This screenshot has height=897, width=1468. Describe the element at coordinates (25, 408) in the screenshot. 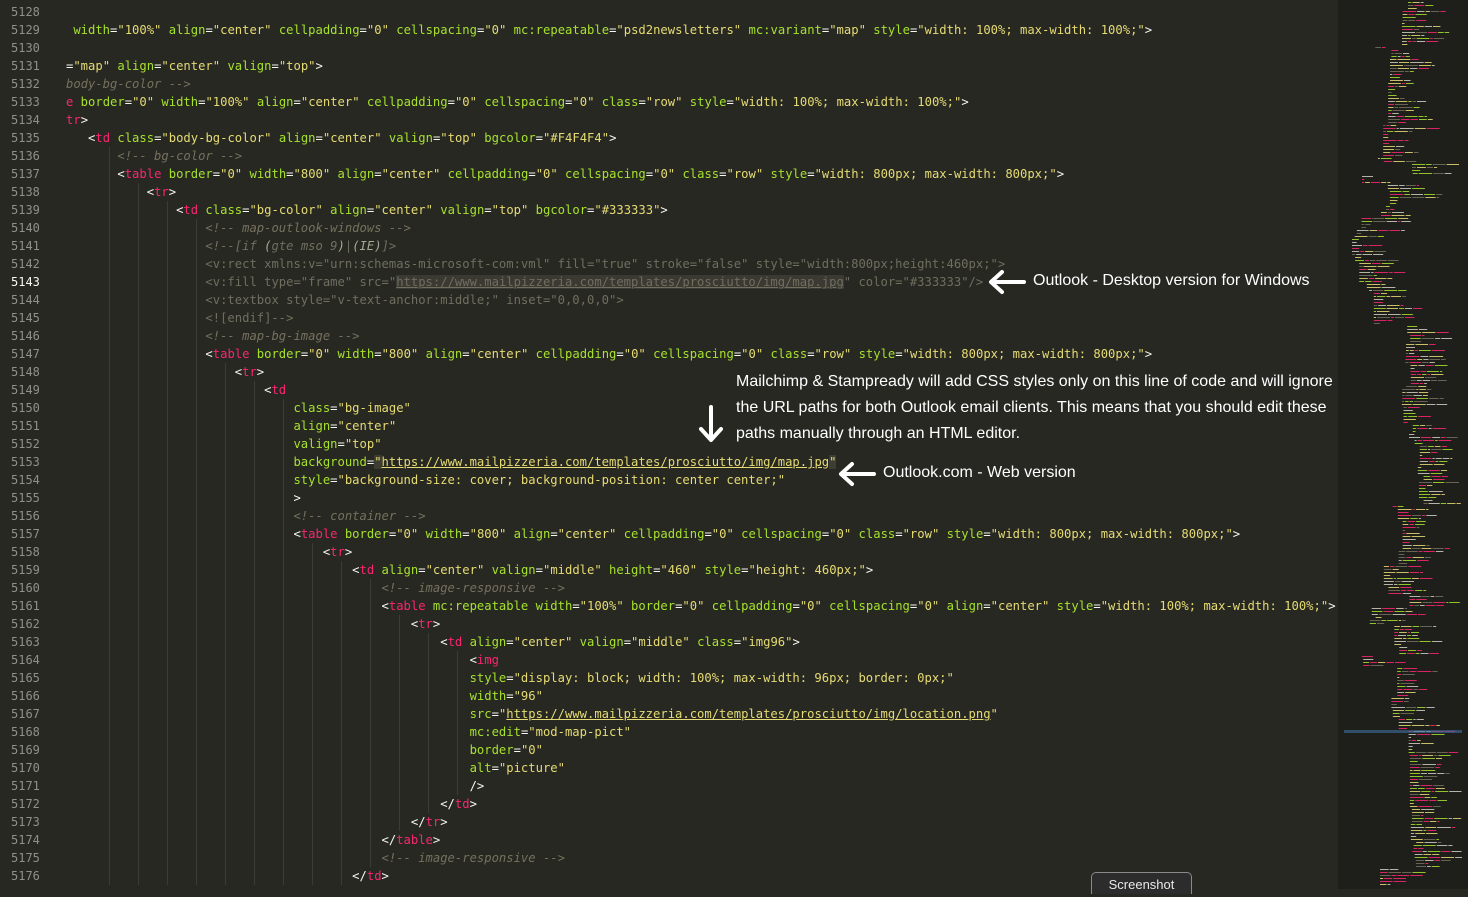

I see `line-number: 5150` at that location.